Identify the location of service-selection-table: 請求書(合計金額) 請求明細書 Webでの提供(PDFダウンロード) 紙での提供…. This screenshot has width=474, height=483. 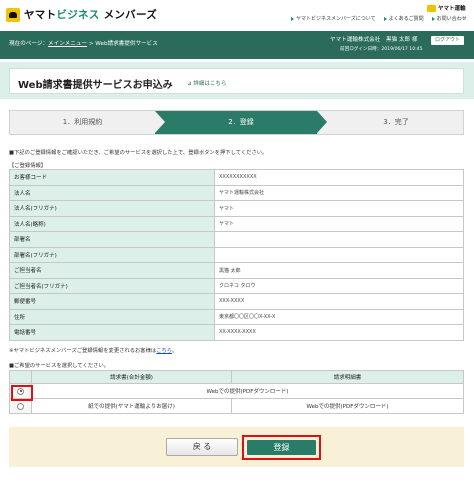
(236, 392).